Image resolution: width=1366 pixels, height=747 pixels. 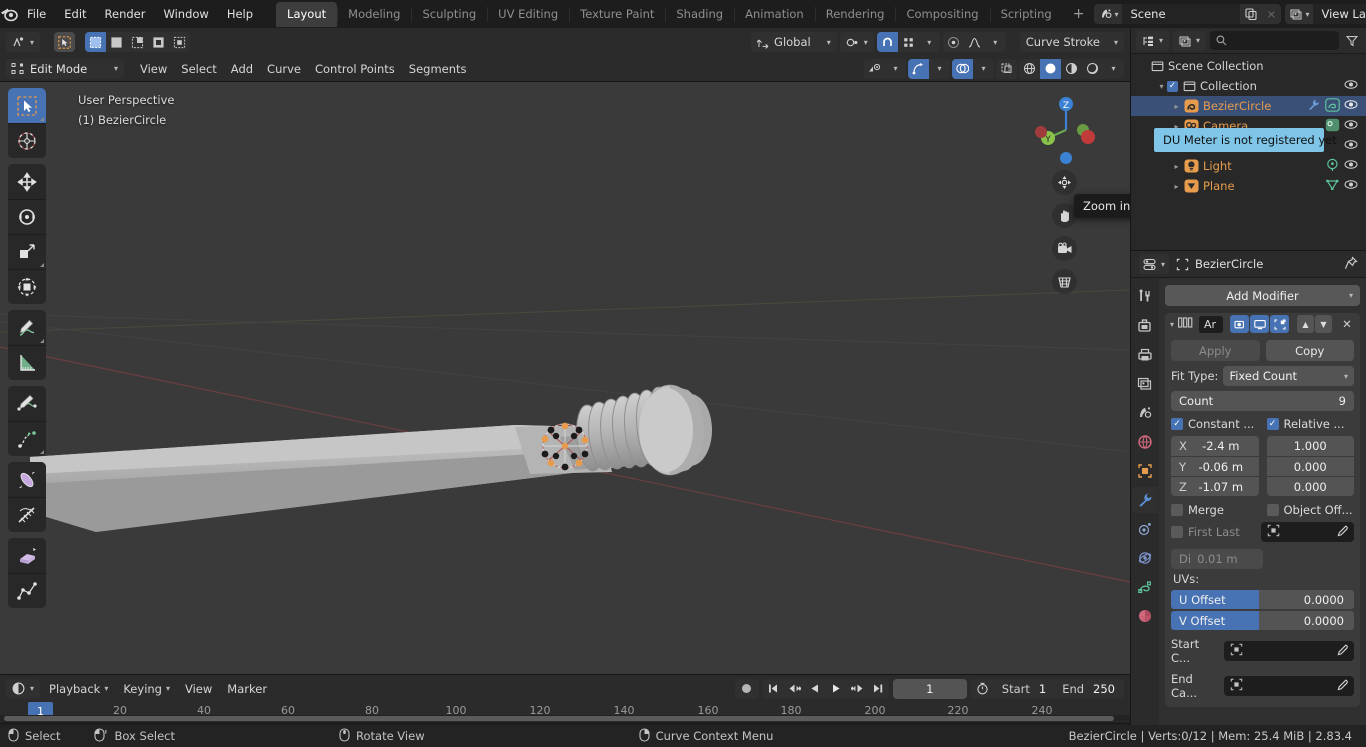 I want to click on timeline-menu-keying: Keying ▾, so click(x=146, y=689).